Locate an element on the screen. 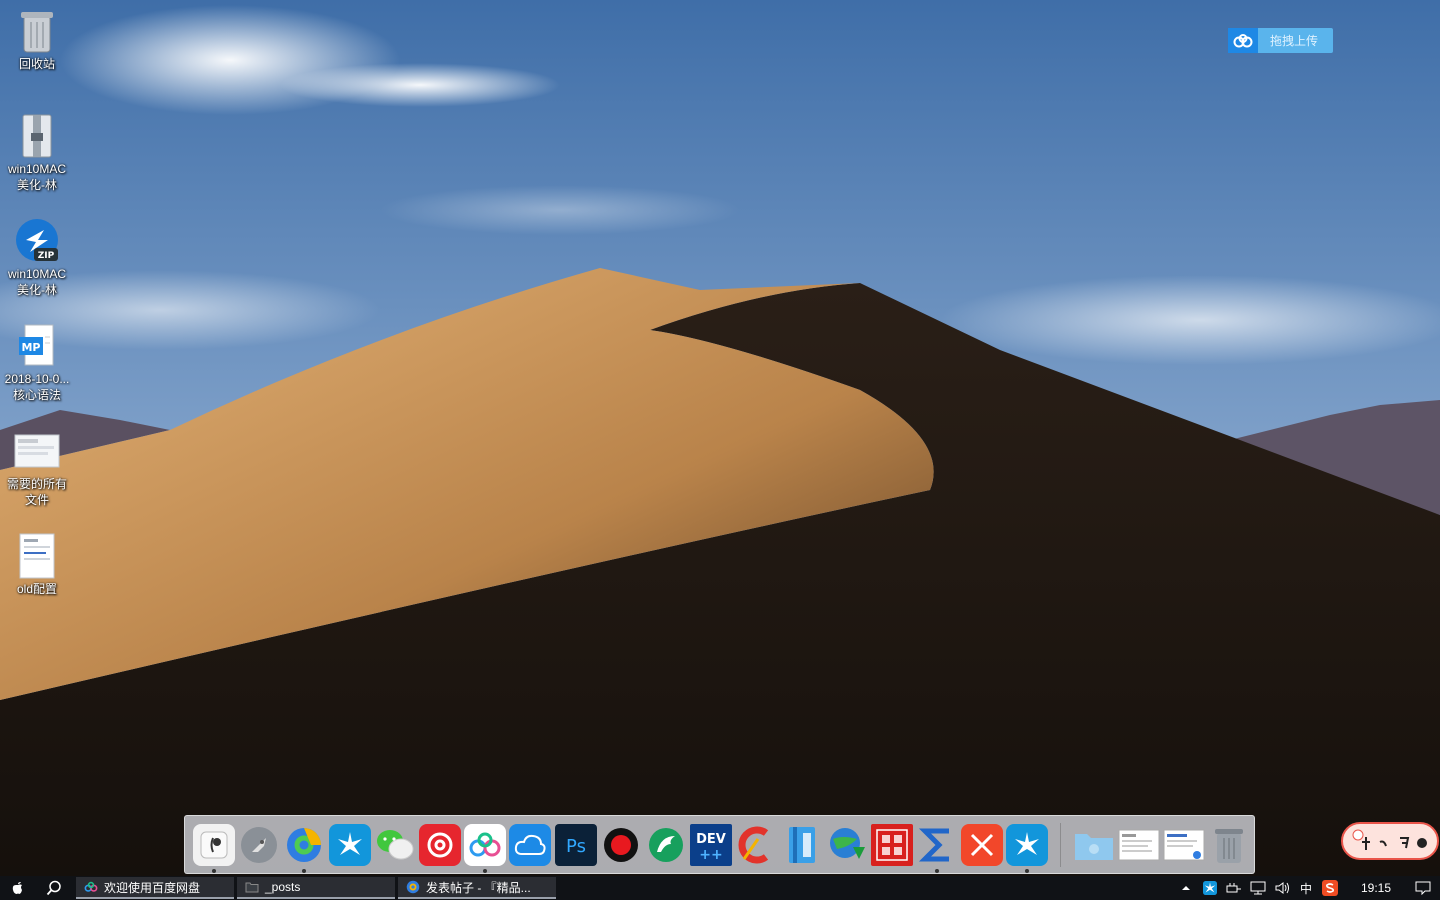  dock-separator is located at coordinates (1060, 844).